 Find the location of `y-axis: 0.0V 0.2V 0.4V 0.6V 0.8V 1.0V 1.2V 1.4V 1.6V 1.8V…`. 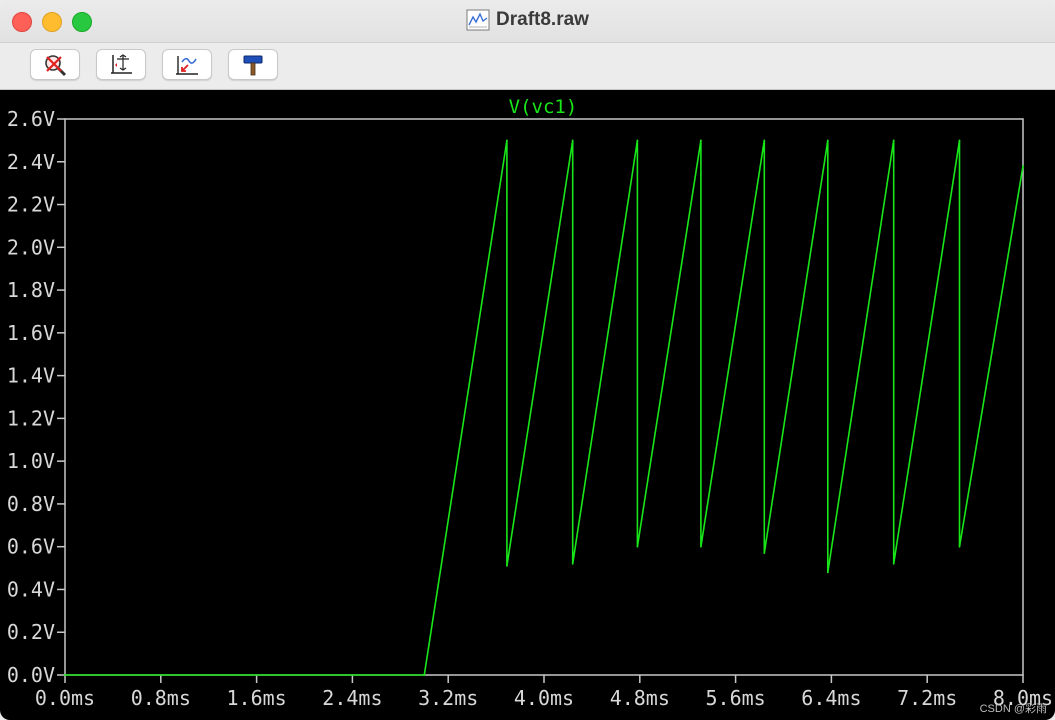

y-axis: 0.0V 0.2V 0.4V 0.6V 0.8V 1.0V 1.2V 1.4V 1.6V 1.8V… is located at coordinates (36, 397).